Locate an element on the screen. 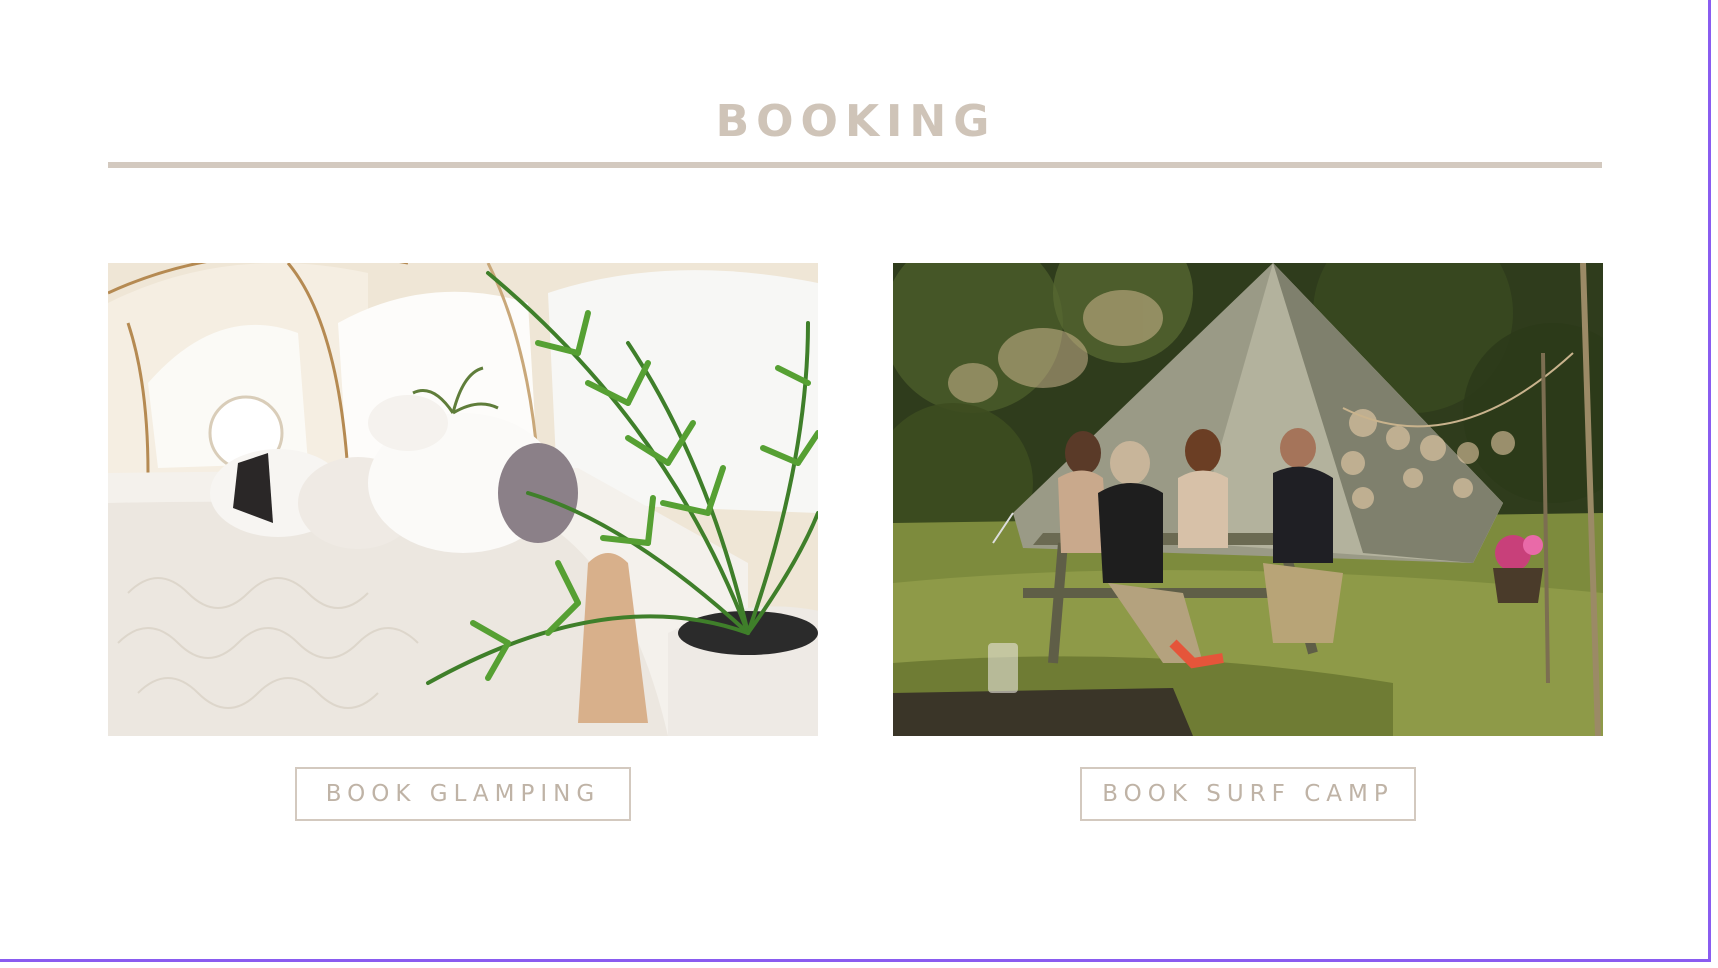 The width and height of the screenshot is (1718, 968). book-surf-camp-button: BOOK SURF CAMP is located at coordinates (1248, 794).